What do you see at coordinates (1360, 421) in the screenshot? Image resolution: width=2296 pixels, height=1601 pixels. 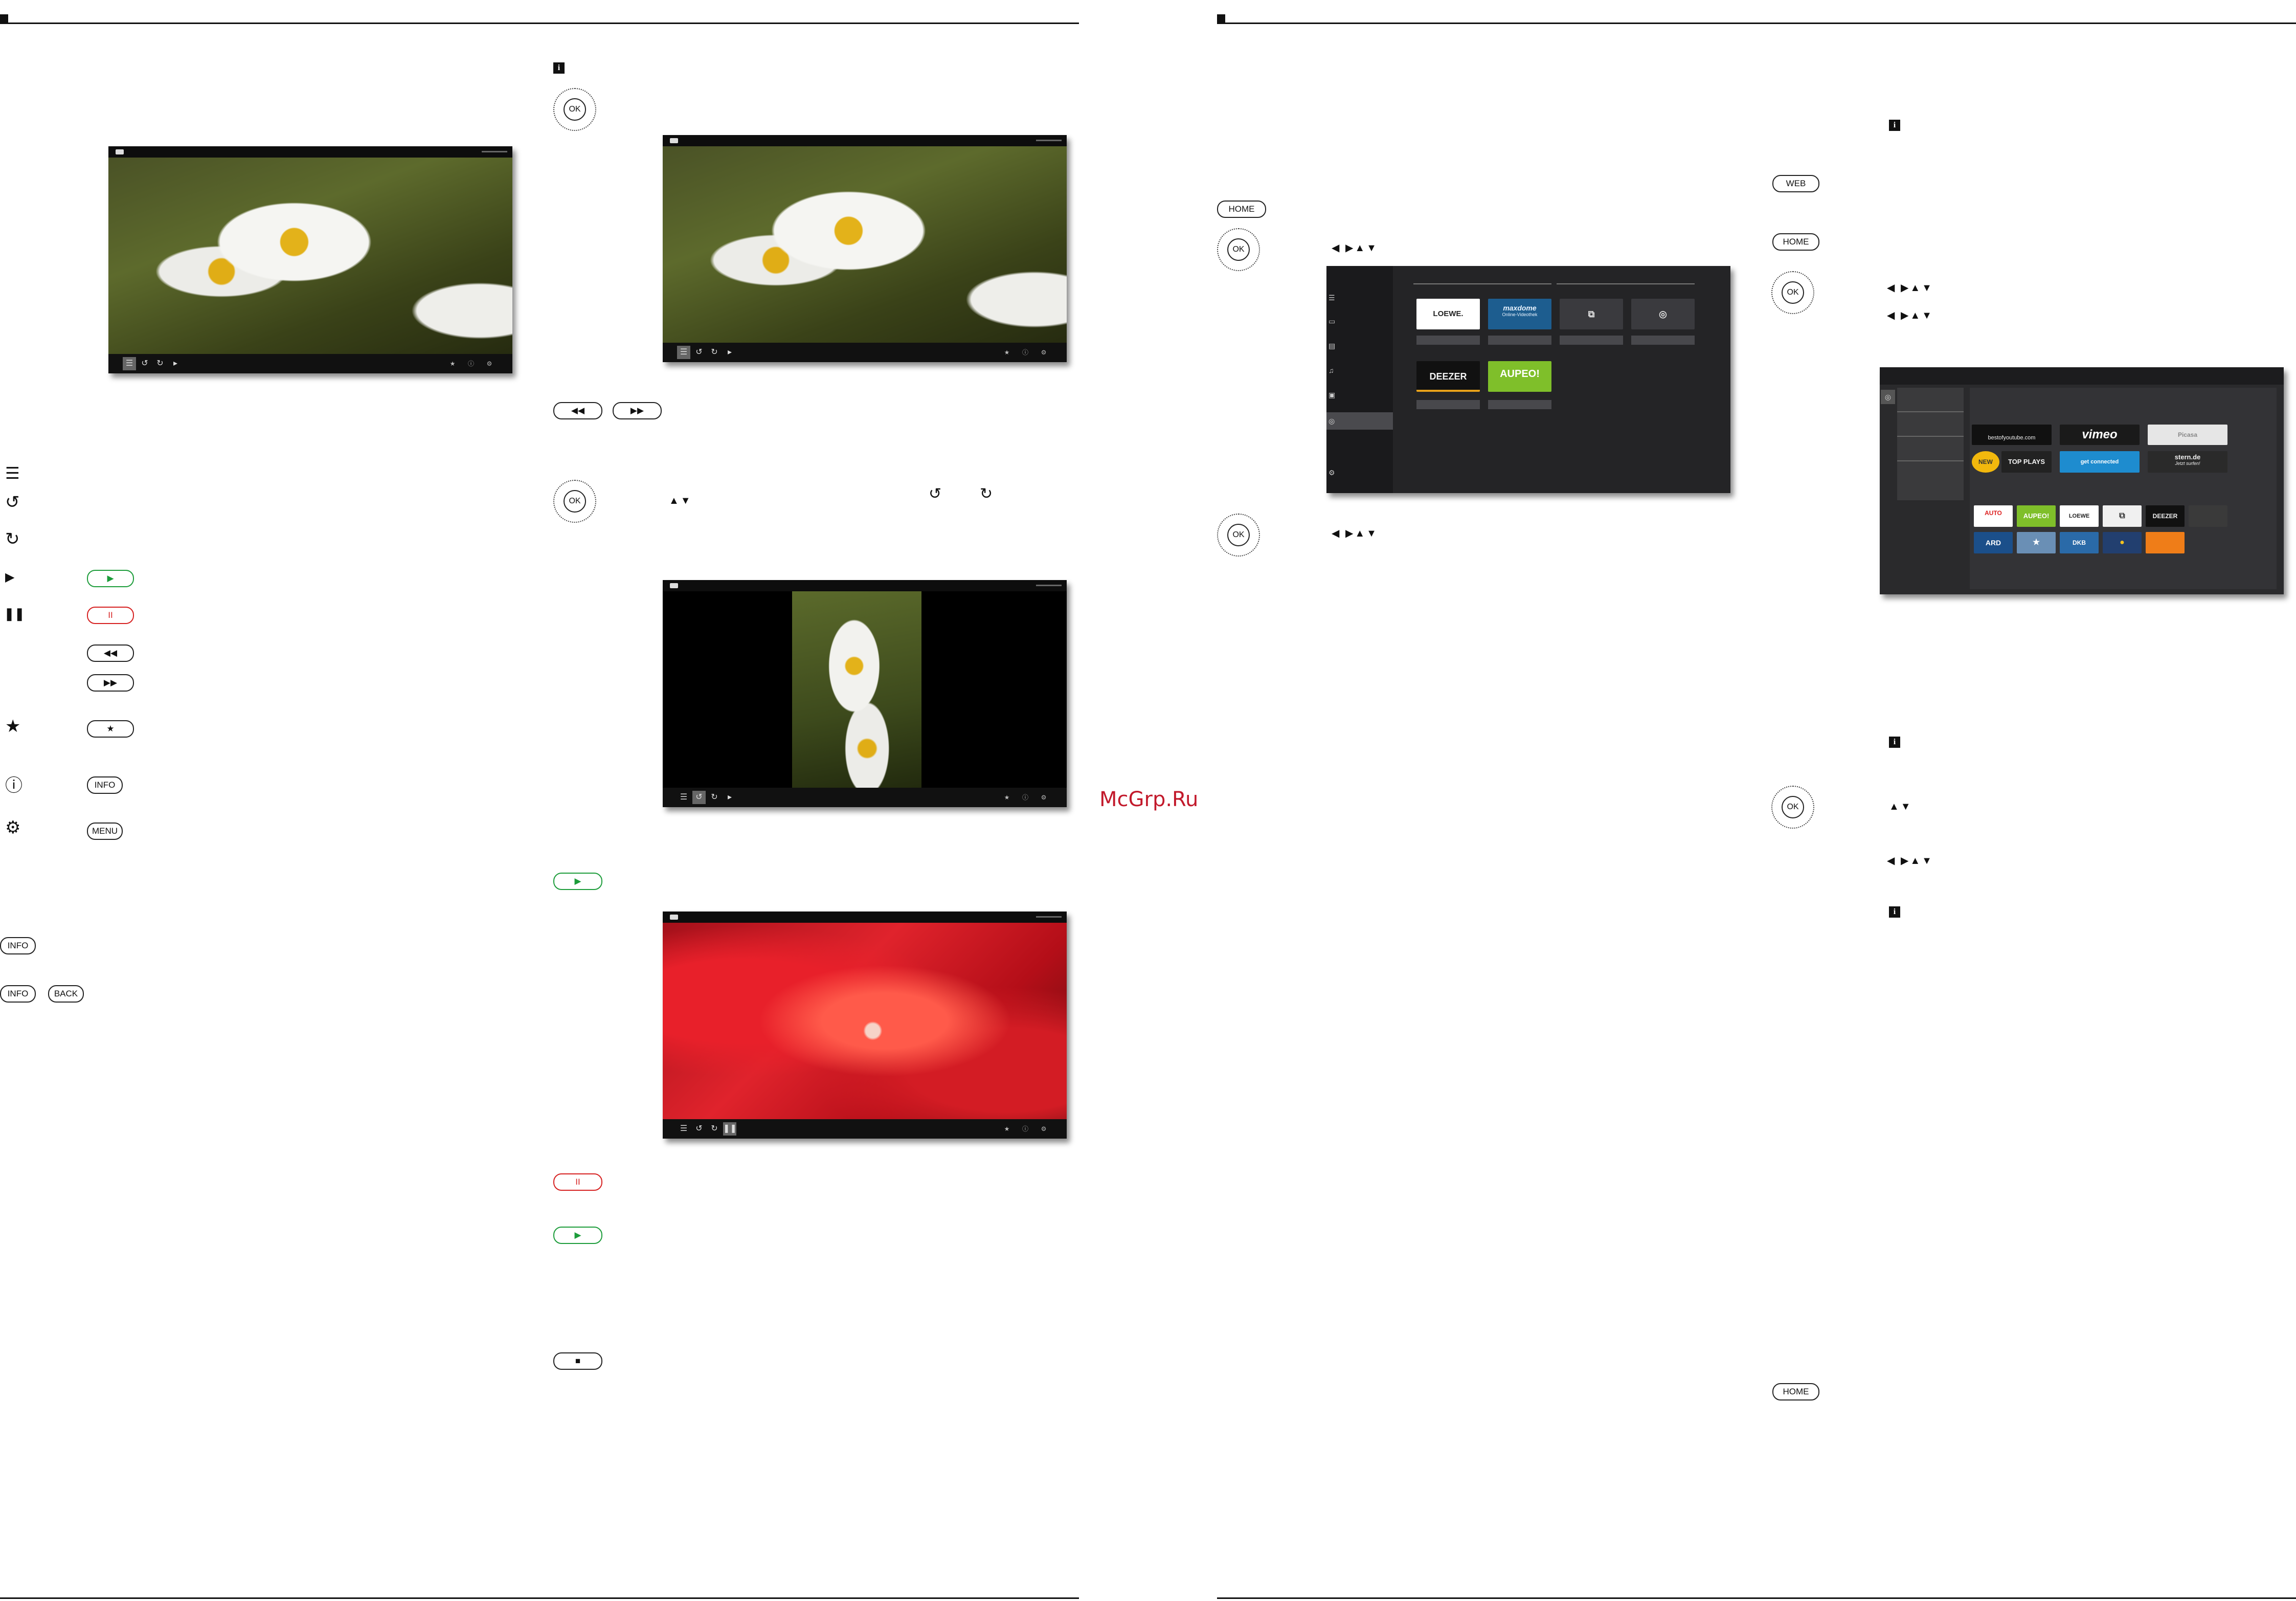 I see `globe-icon: ◎` at bounding box center [1360, 421].